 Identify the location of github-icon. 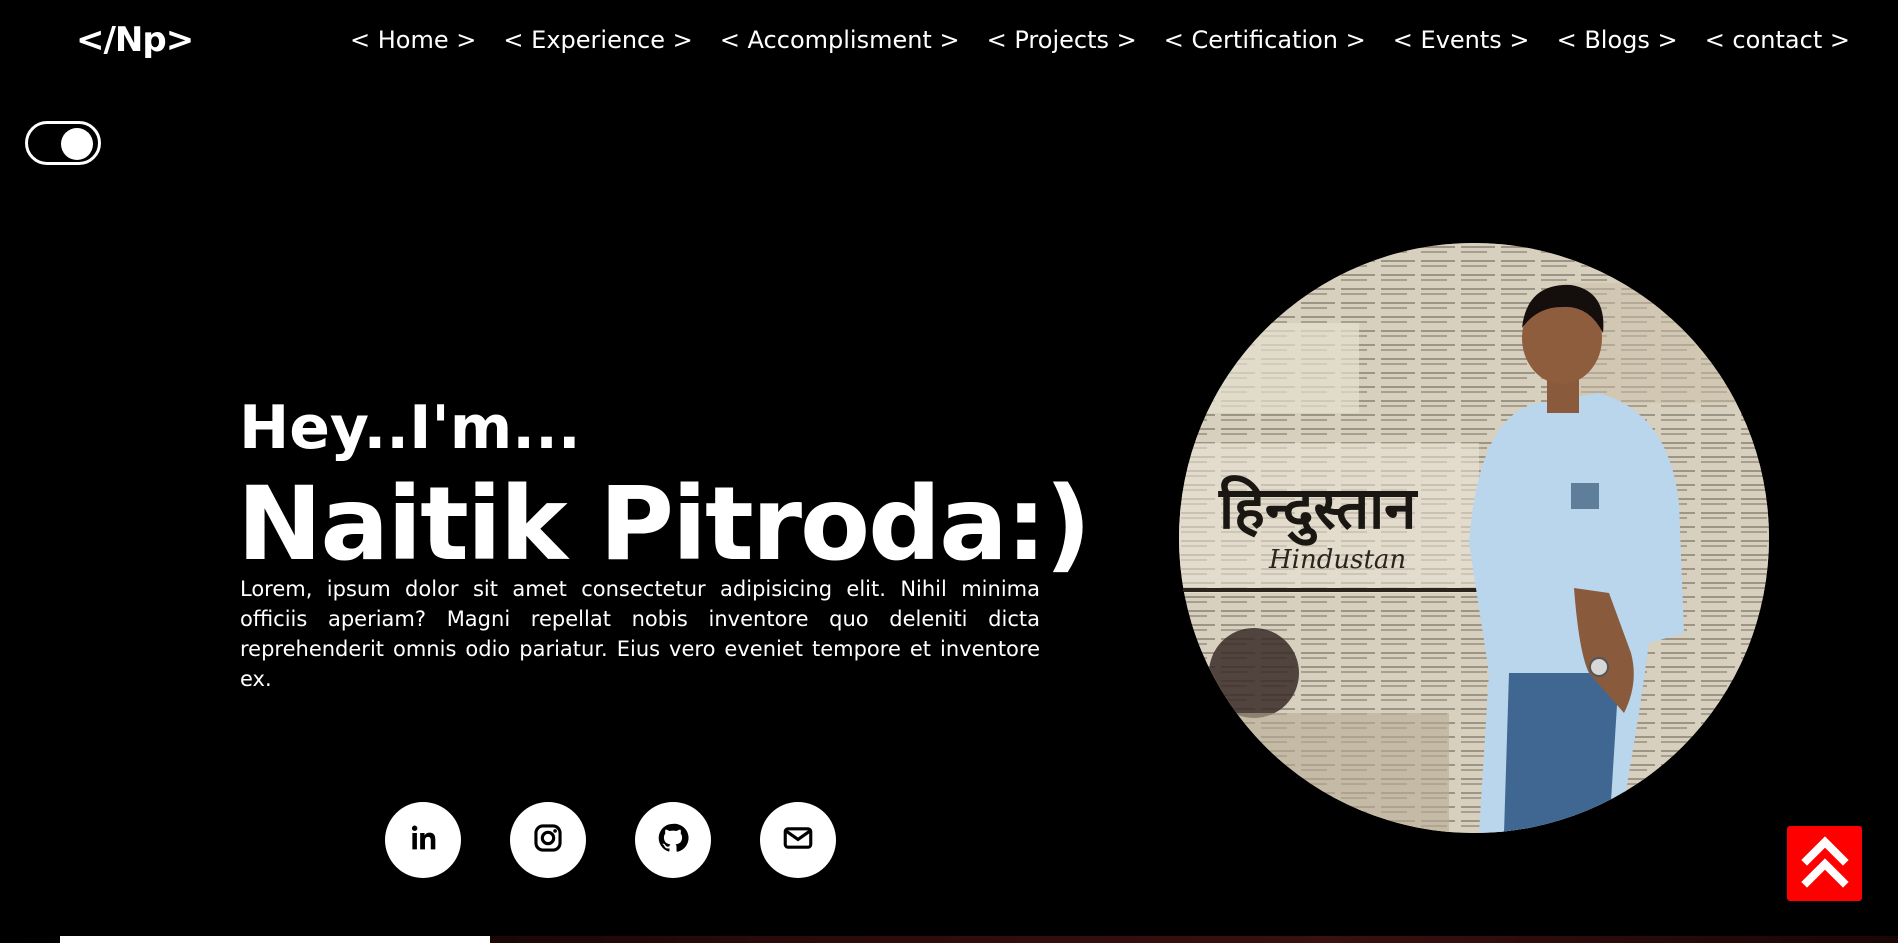
(673, 840).